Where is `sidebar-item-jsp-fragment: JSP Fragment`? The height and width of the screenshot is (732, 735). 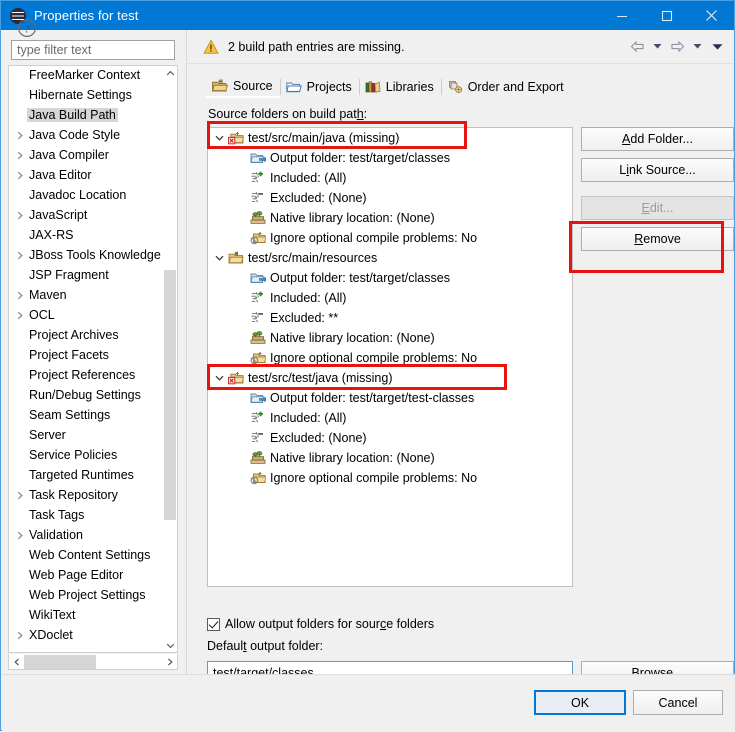 sidebar-item-jsp-fragment: JSP Fragment is located at coordinates (86, 275).